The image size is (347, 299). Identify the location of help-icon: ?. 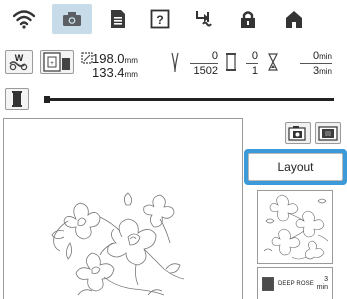
(160, 19).